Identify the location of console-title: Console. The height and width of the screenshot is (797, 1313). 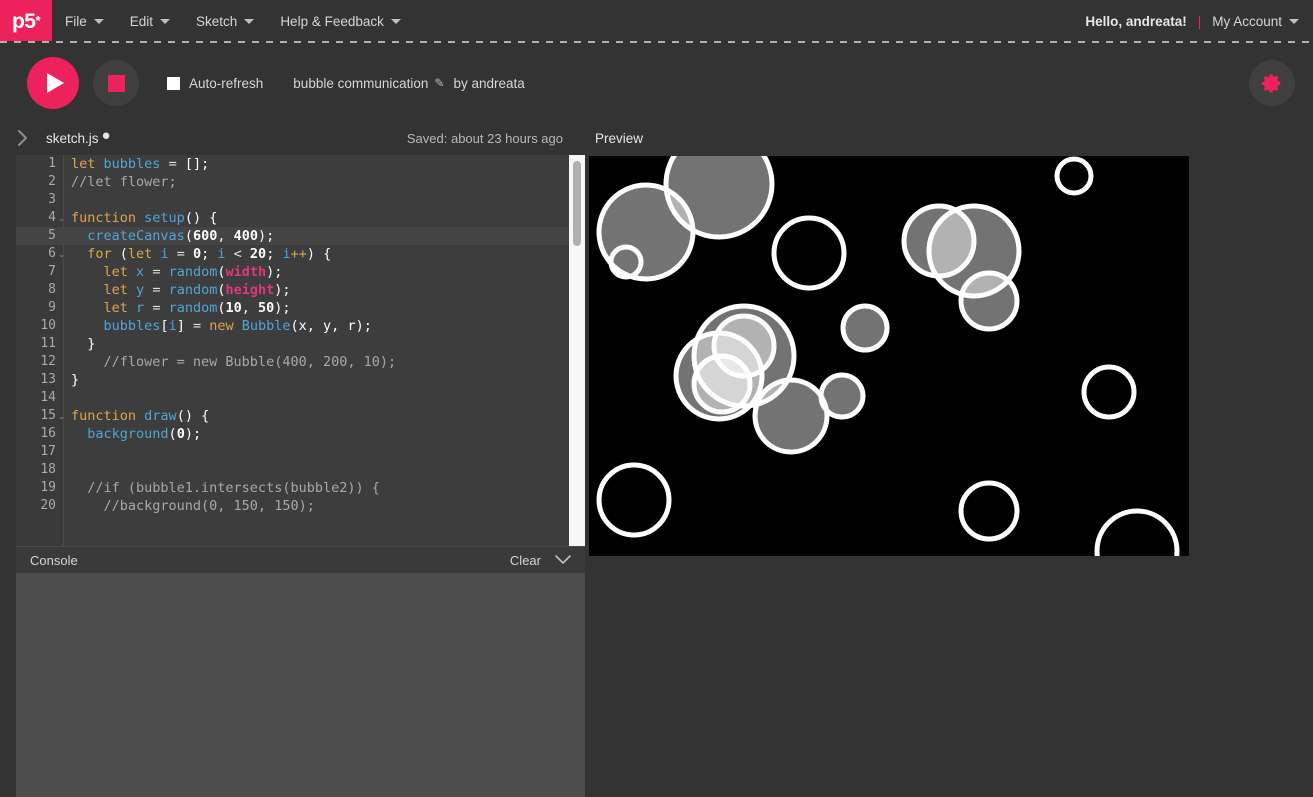
(54, 560).